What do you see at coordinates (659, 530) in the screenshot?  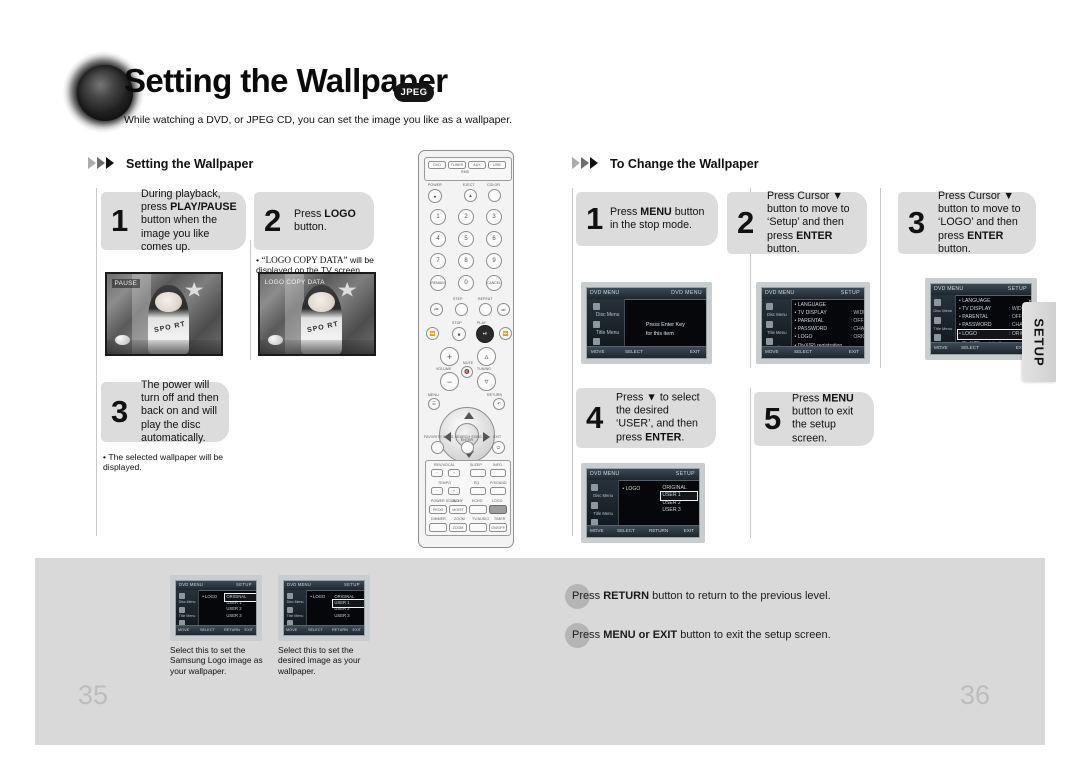 I see `osd-hint-return: RETURN` at bounding box center [659, 530].